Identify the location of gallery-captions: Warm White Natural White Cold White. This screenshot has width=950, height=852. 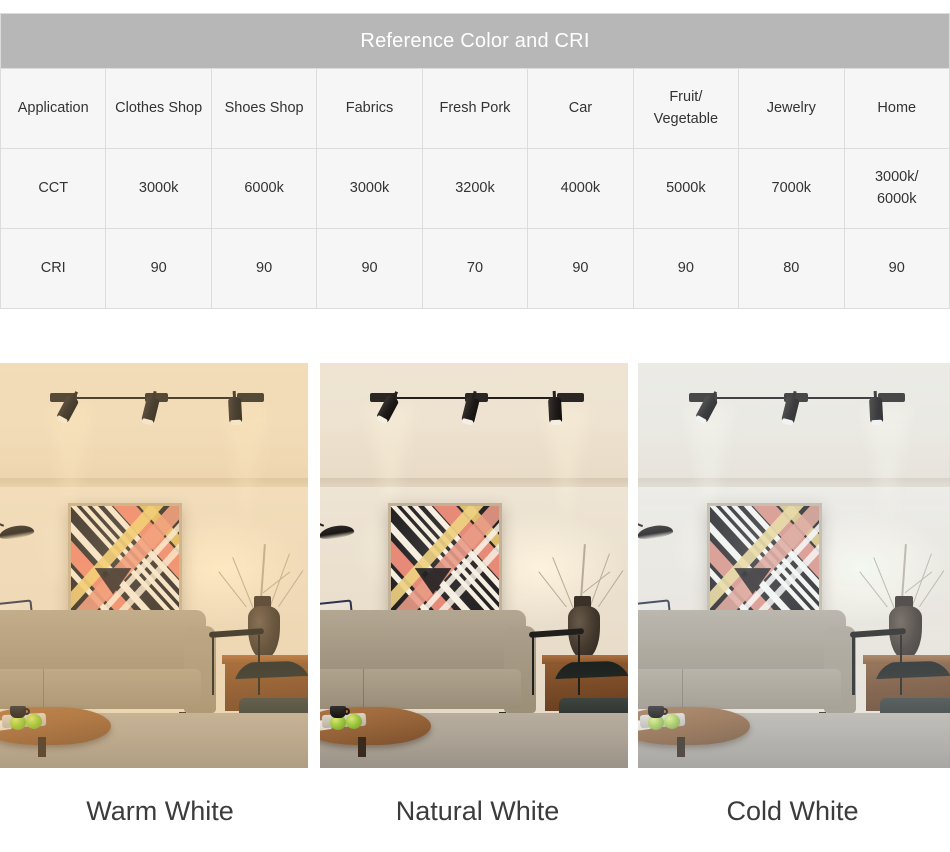
(475, 811).